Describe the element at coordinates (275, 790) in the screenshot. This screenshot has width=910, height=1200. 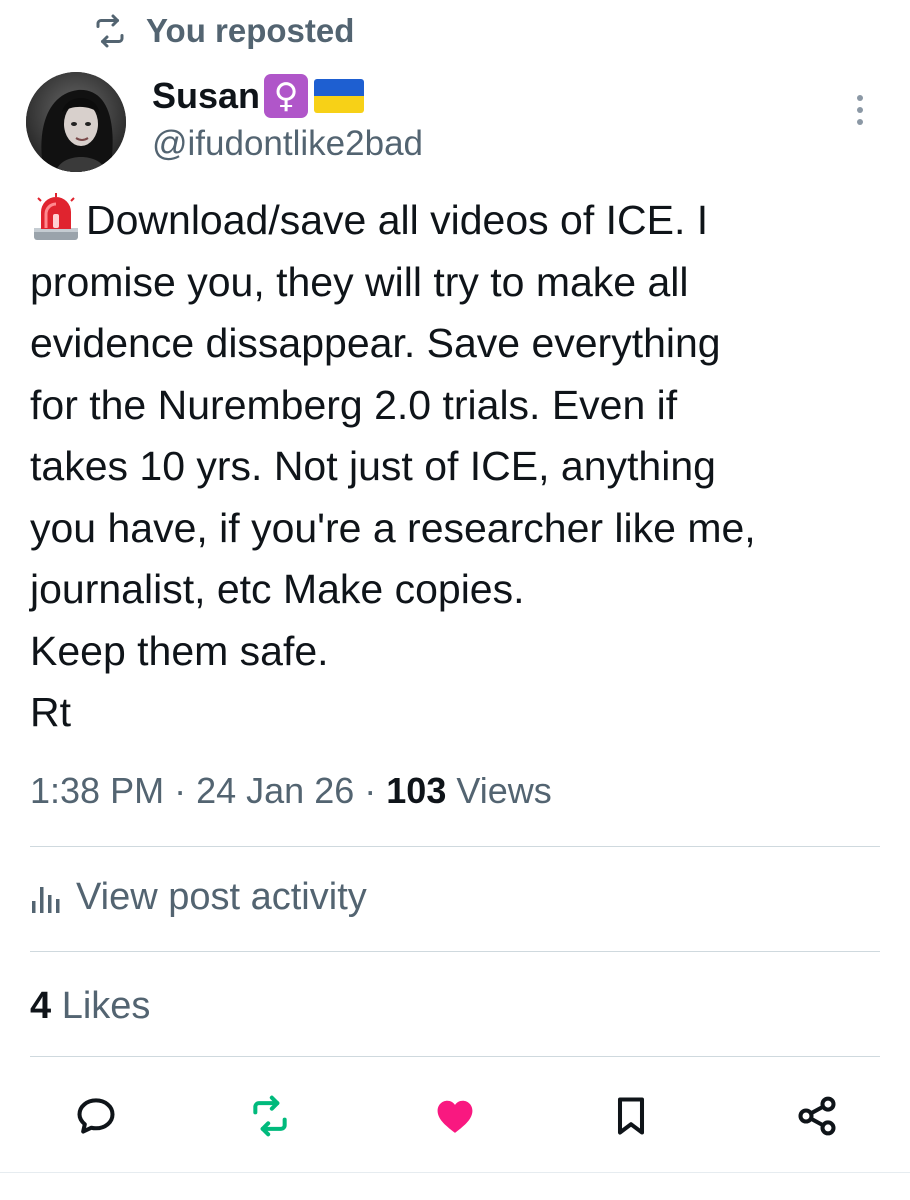
I see `post-date: 24 Jan 26` at that location.